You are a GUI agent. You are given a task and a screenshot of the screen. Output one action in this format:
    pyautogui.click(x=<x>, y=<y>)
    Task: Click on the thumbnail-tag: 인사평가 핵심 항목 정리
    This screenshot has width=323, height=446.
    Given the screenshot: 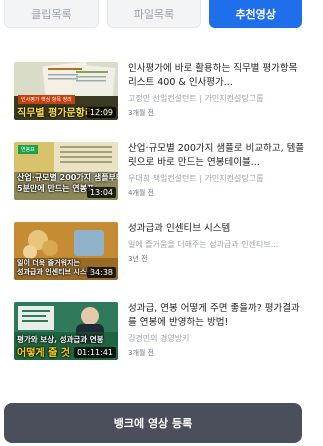 What is the action you would take?
    pyautogui.click(x=46, y=99)
    